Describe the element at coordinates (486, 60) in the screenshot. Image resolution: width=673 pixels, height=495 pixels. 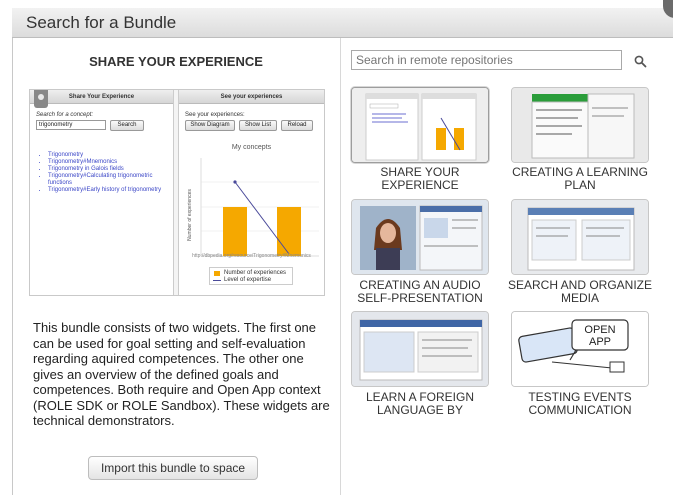
I see `search-input` at that location.